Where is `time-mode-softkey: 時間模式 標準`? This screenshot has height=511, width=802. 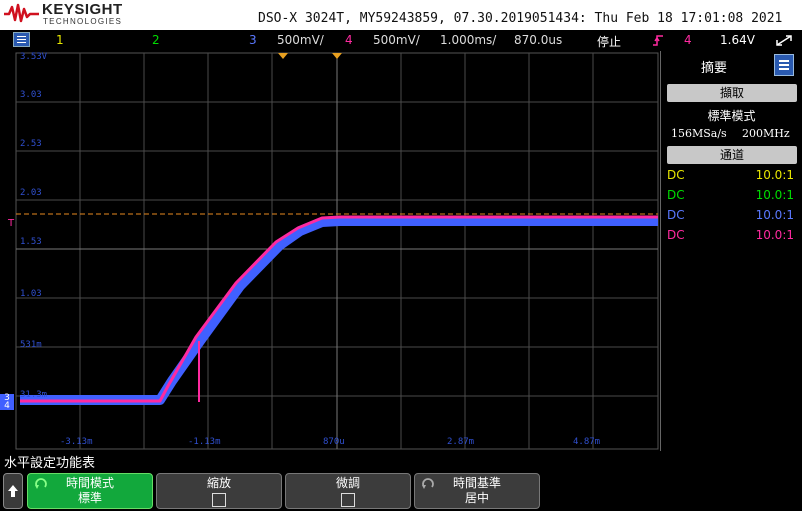 time-mode-softkey: 時間模式 標準 is located at coordinates (90, 491).